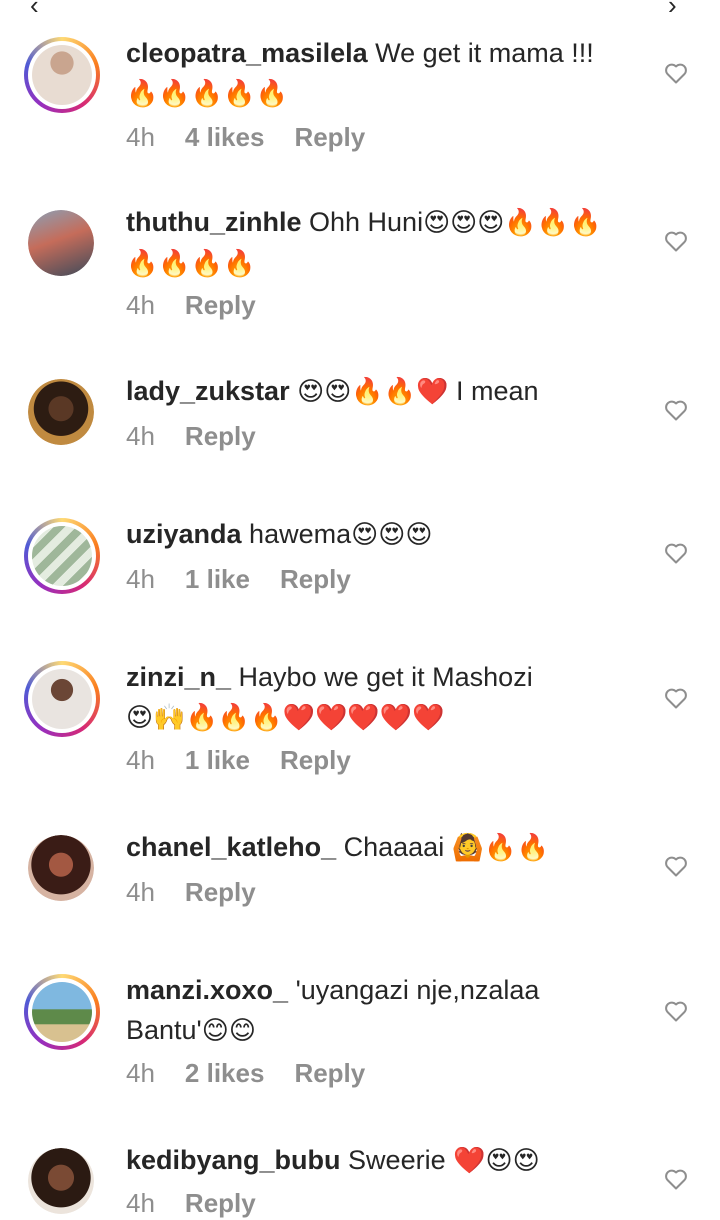  What do you see at coordinates (366, 222) in the screenshot?
I see `comment-text: Ohh Huni` at bounding box center [366, 222].